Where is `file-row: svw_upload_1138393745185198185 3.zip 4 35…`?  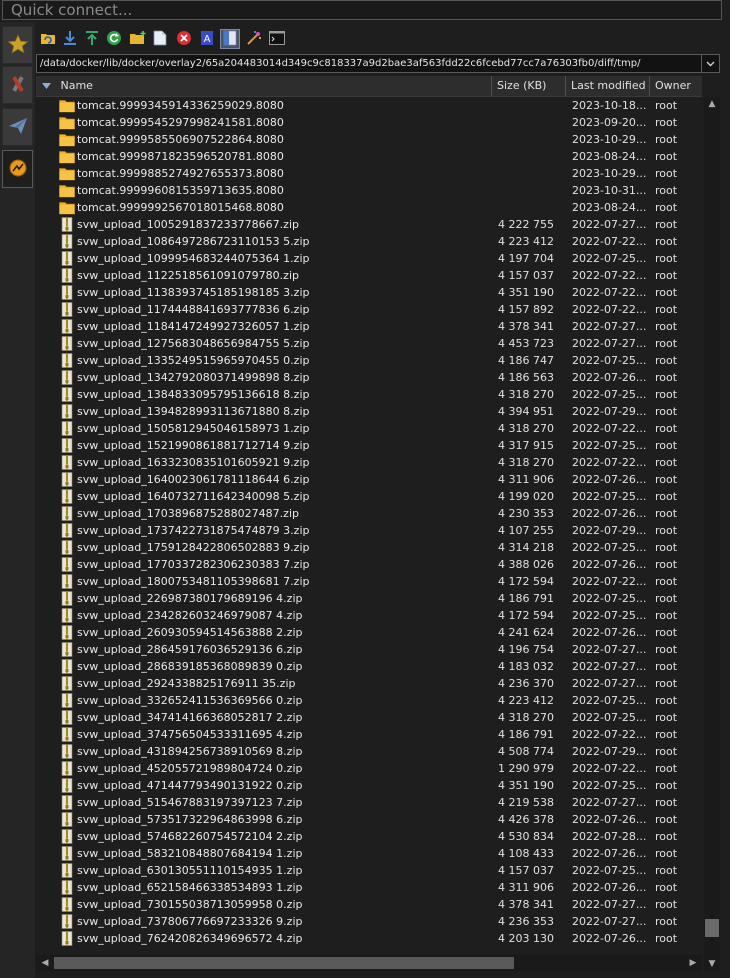
file-row: svw_upload_1138393745185198185 3.zip 4 35… is located at coordinates (369, 292).